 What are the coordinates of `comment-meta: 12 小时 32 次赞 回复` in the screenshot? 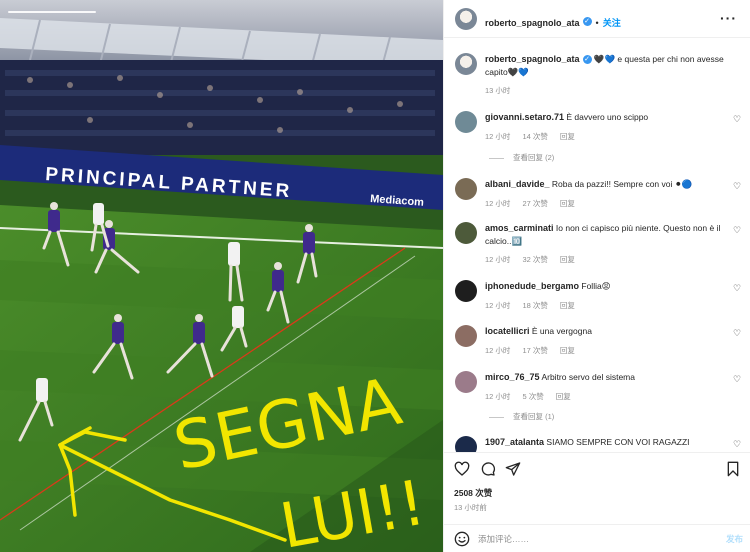 It's located at (536, 259).